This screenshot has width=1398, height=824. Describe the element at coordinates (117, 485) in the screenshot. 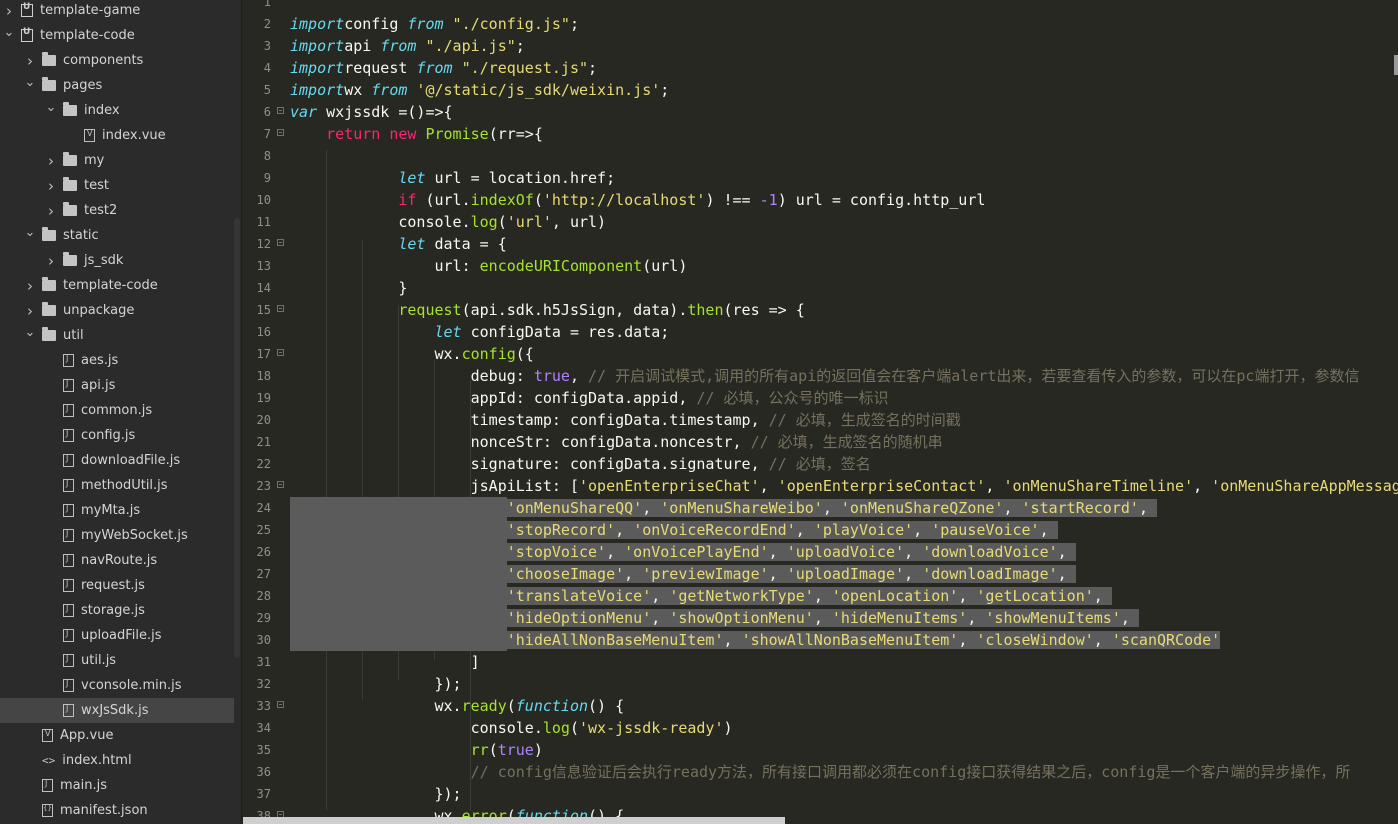

I see `tree-item-methodutil-js: methodUtil.js` at that location.